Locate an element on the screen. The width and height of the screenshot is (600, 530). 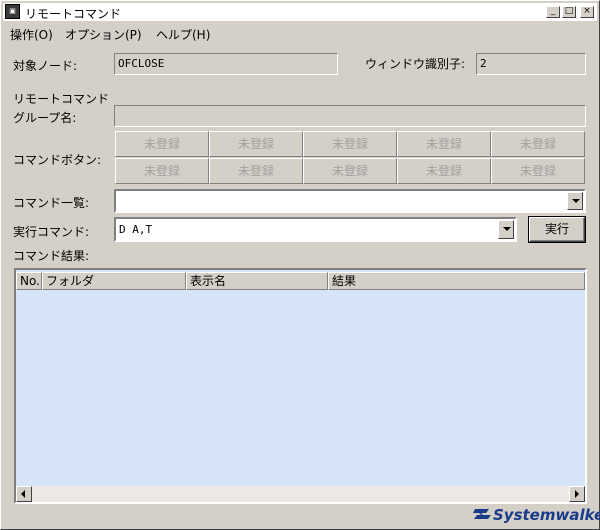
command-button-4: 未登録 is located at coordinates (444, 144).